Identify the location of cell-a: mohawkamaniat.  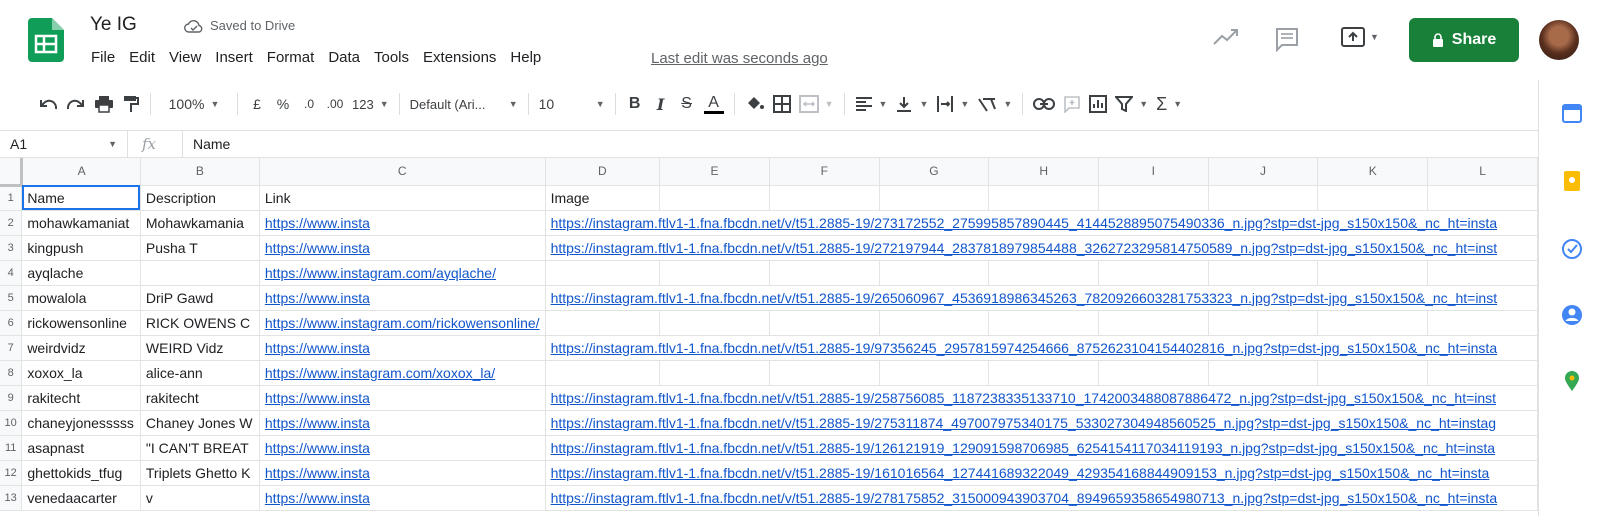
(81, 223).